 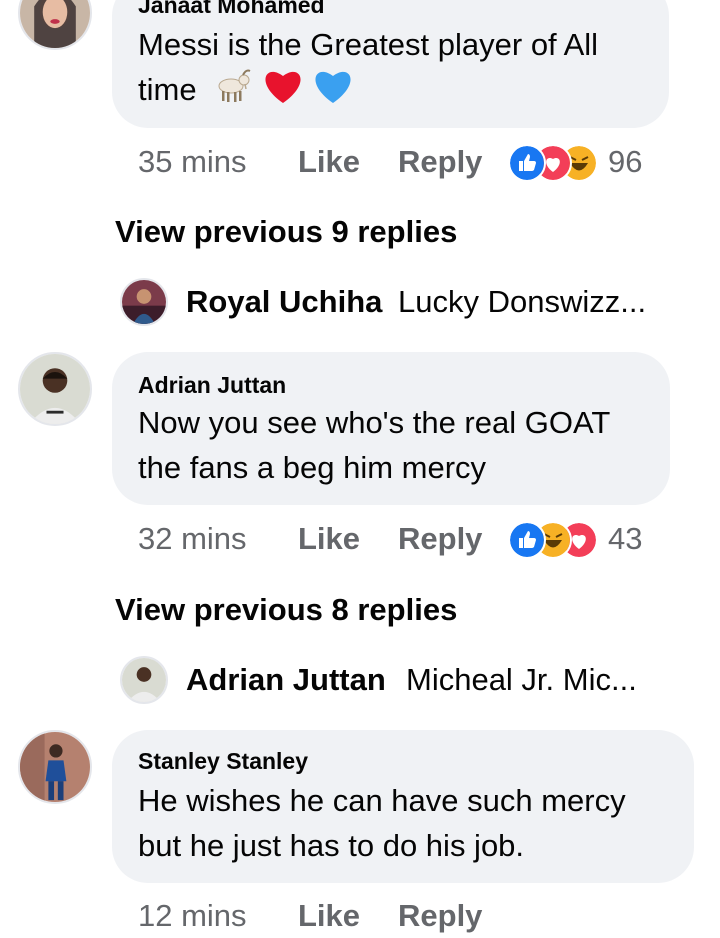 I want to click on comment-text-line-2: time, so click(x=246, y=92).